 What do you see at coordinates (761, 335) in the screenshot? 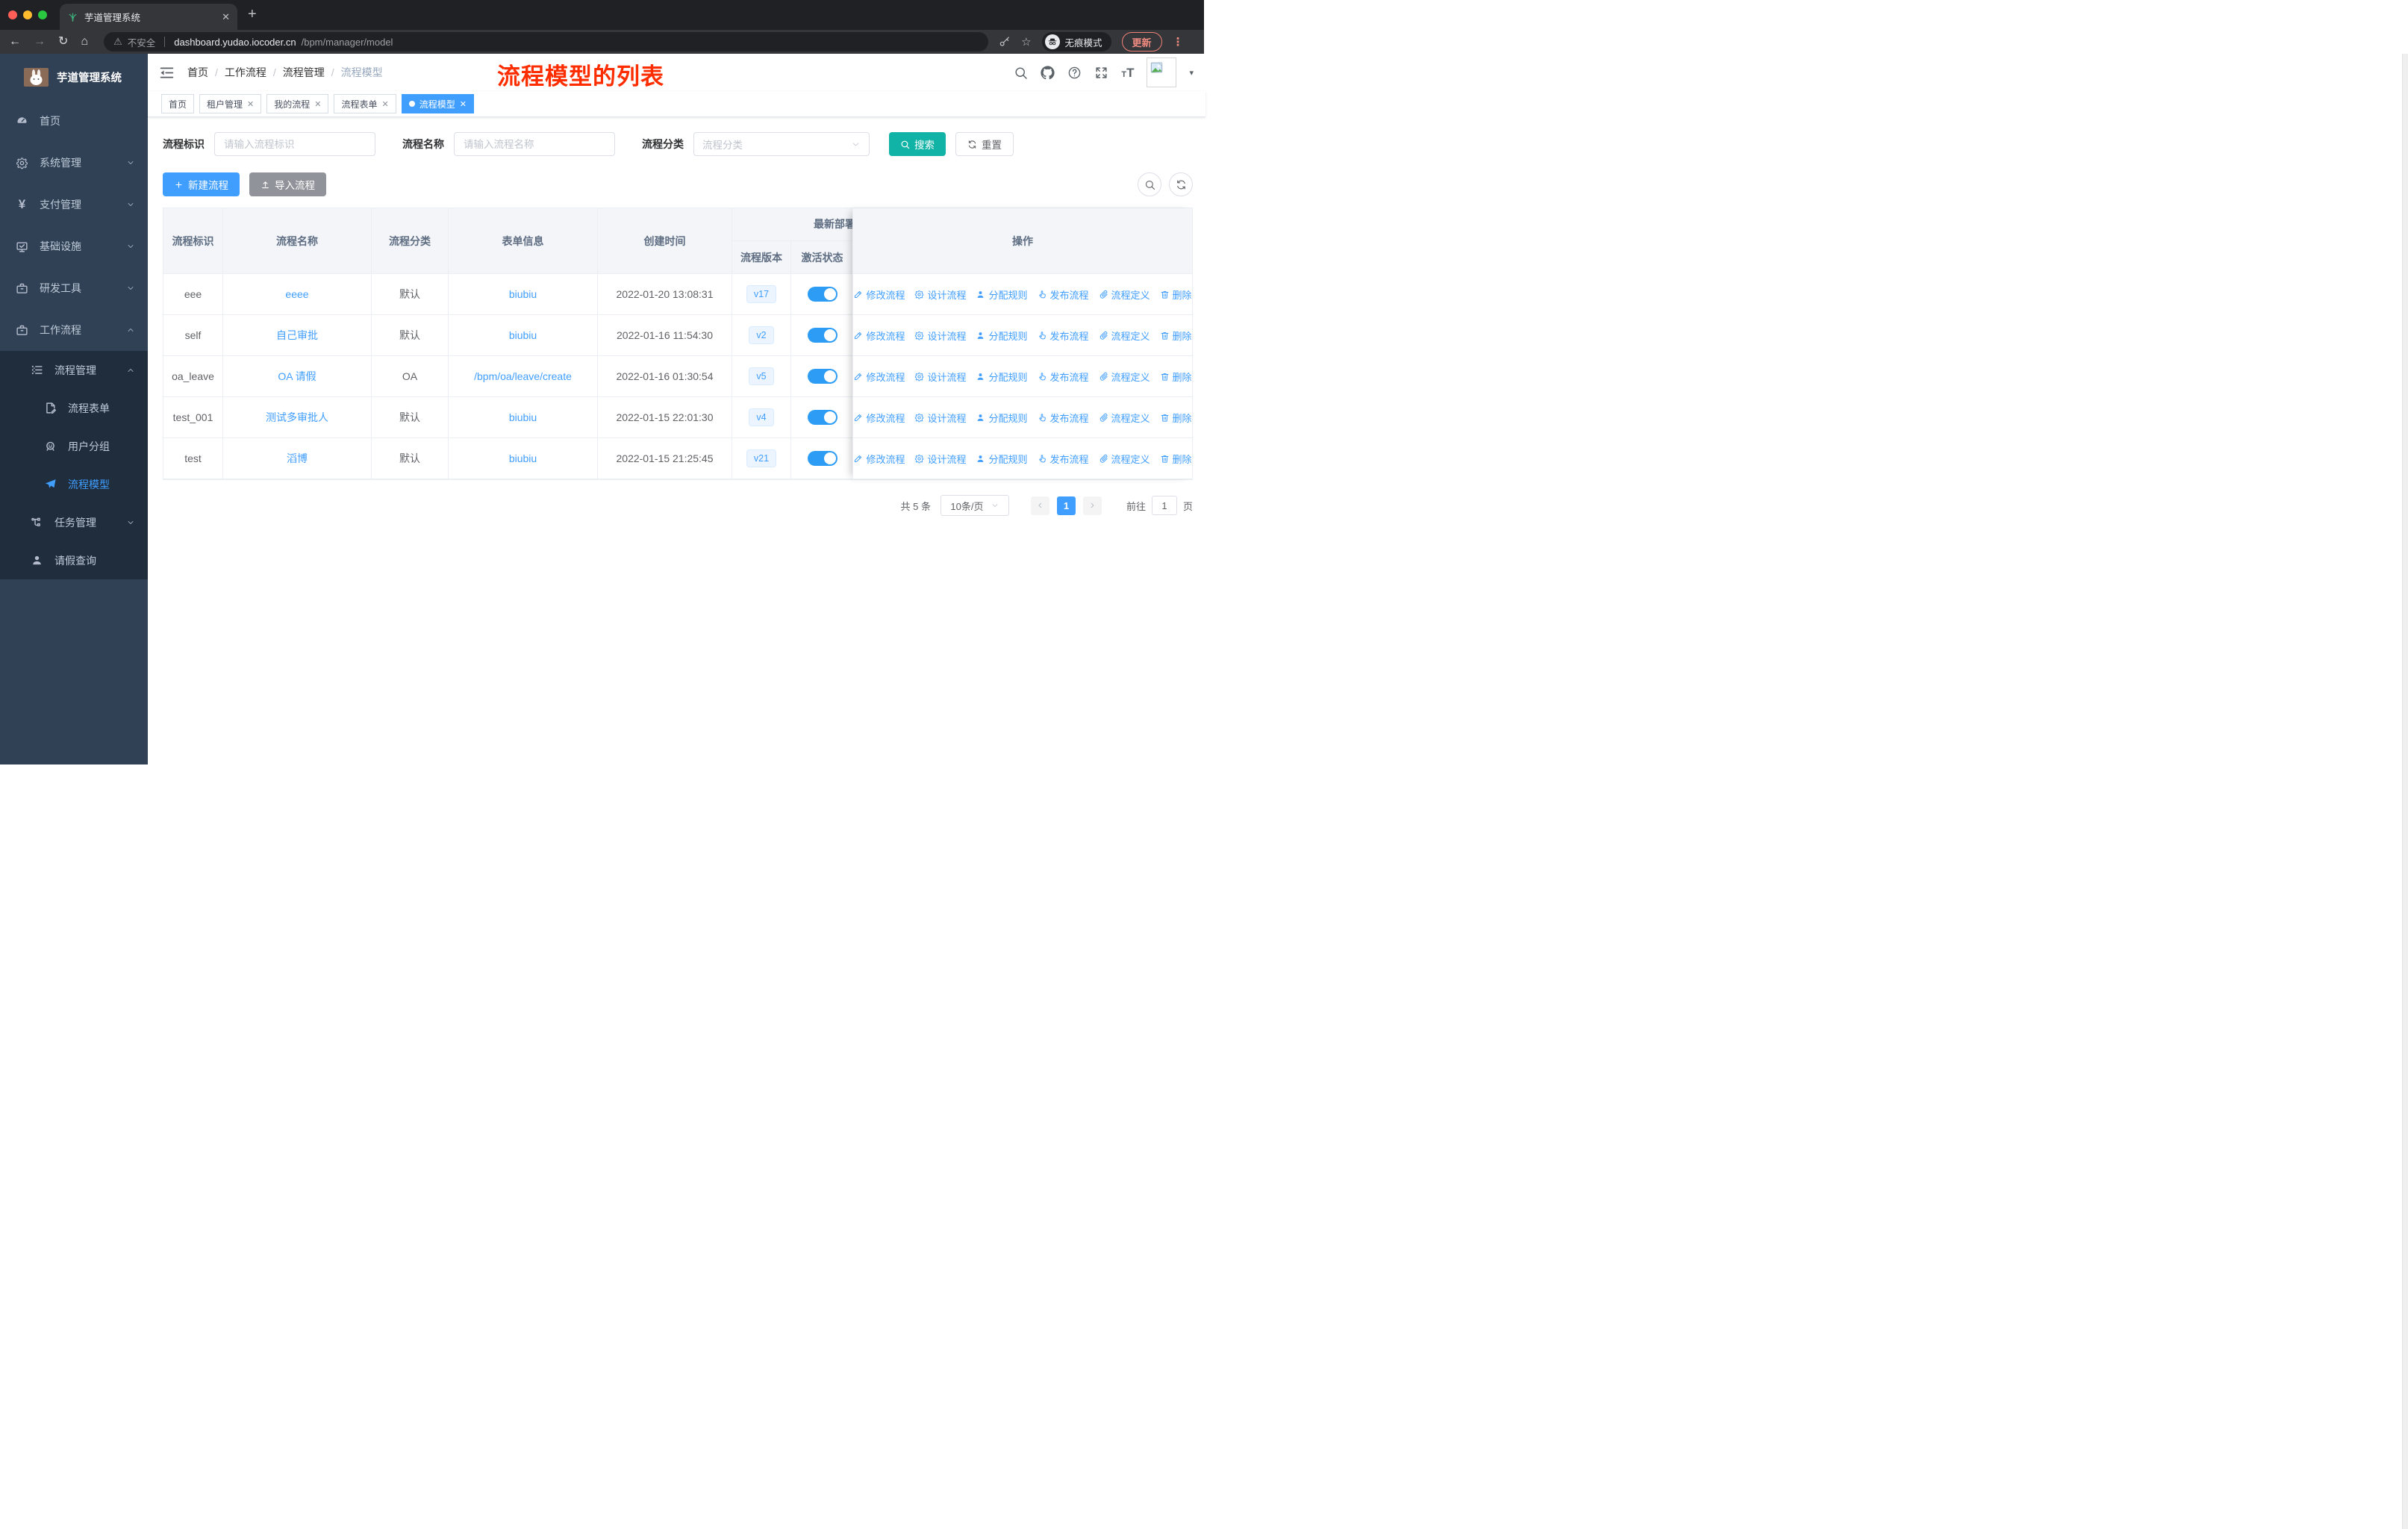
I see `version-badge: v2` at bounding box center [761, 335].